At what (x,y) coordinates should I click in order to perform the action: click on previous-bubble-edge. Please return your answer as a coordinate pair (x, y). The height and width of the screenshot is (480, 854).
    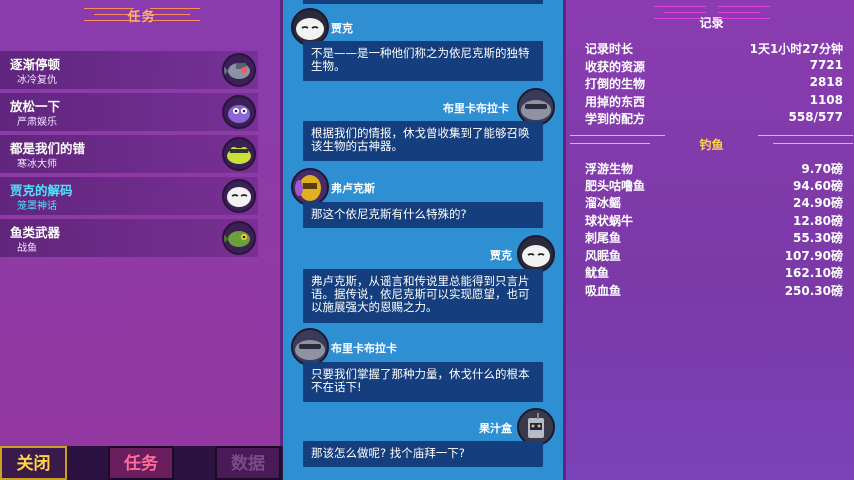
    Looking at the image, I should click on (423, 2).